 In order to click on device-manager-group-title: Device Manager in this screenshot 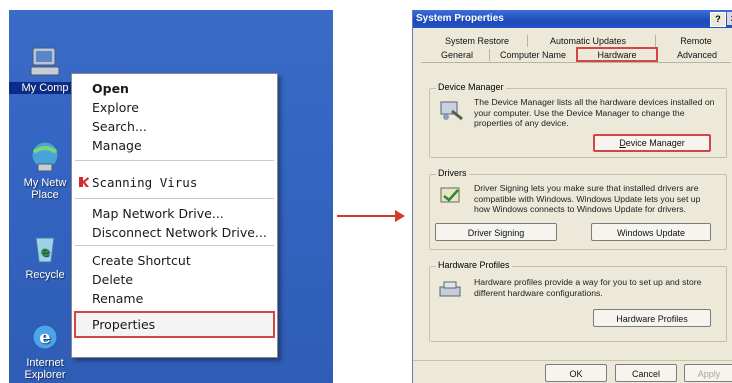, I will do `click(471, 87)`.